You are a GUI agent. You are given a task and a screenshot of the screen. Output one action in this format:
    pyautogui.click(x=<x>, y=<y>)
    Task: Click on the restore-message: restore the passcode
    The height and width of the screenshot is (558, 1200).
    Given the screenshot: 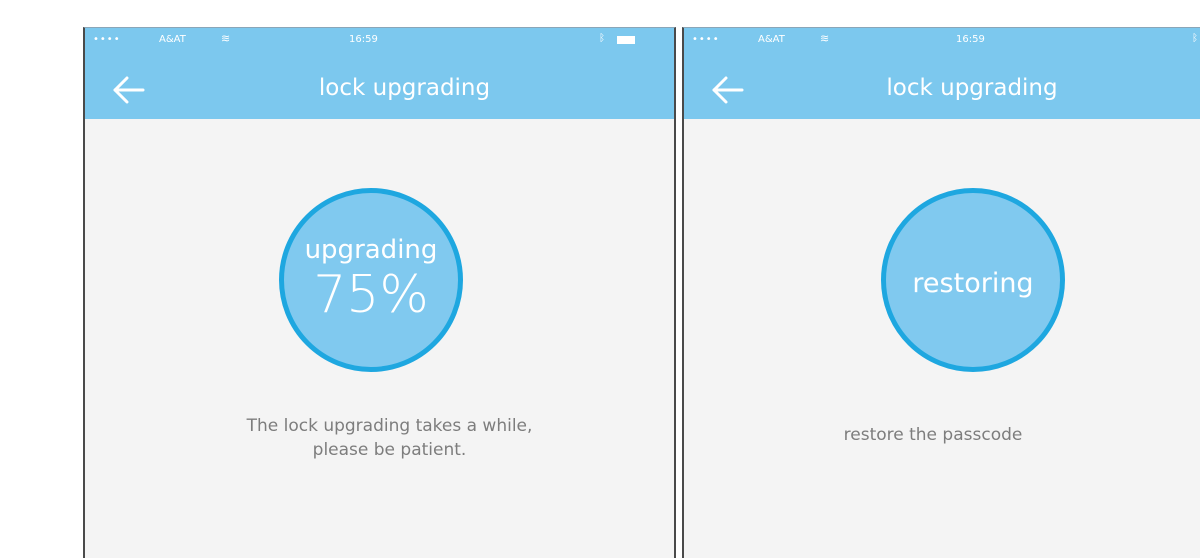 What is the action you would take?
    pyautogui.click(x=933, y=435)
    